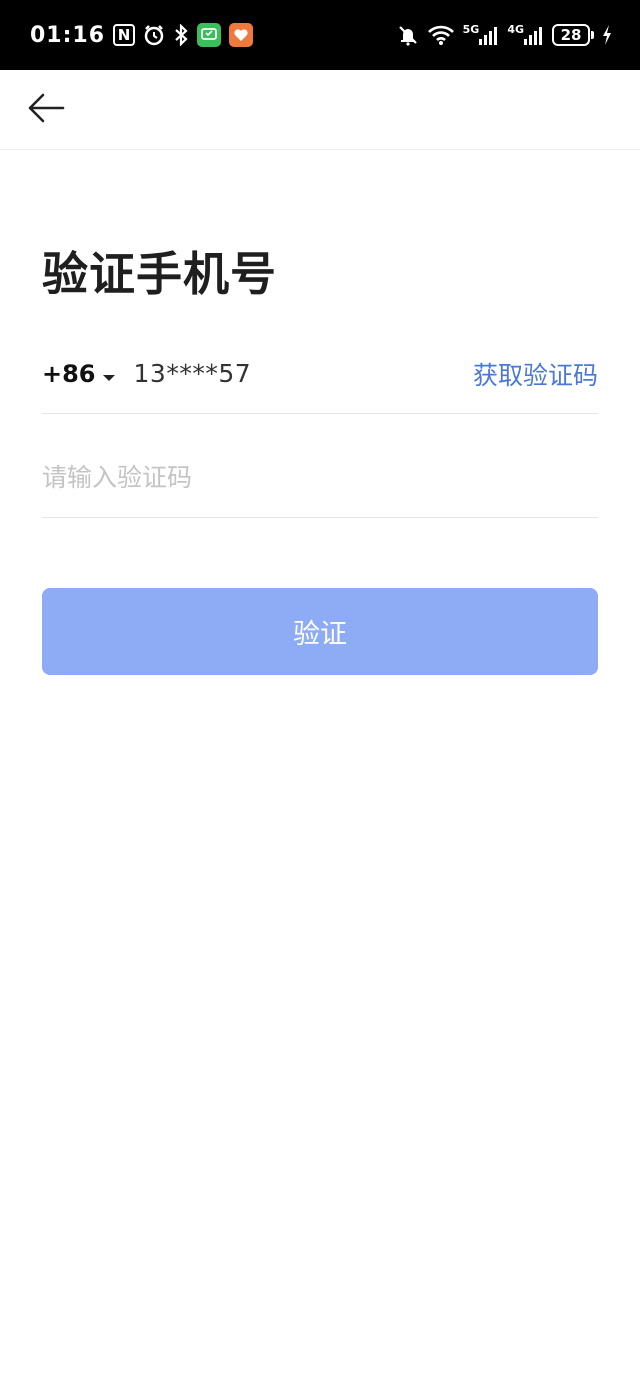 This screenshot has width=640, height=1400. I want to click on signal-4g-icon: 4G, so click(525, 35).